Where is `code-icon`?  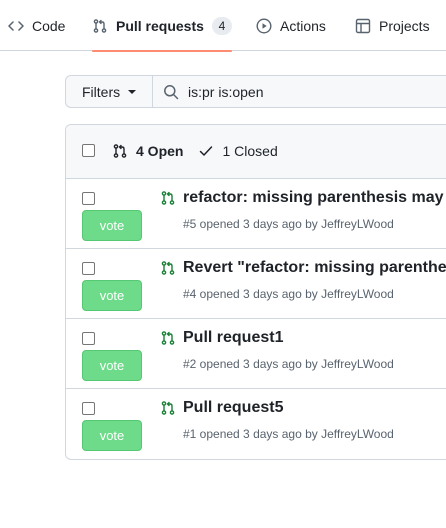 code-icon is located at coordinates (16, 26).